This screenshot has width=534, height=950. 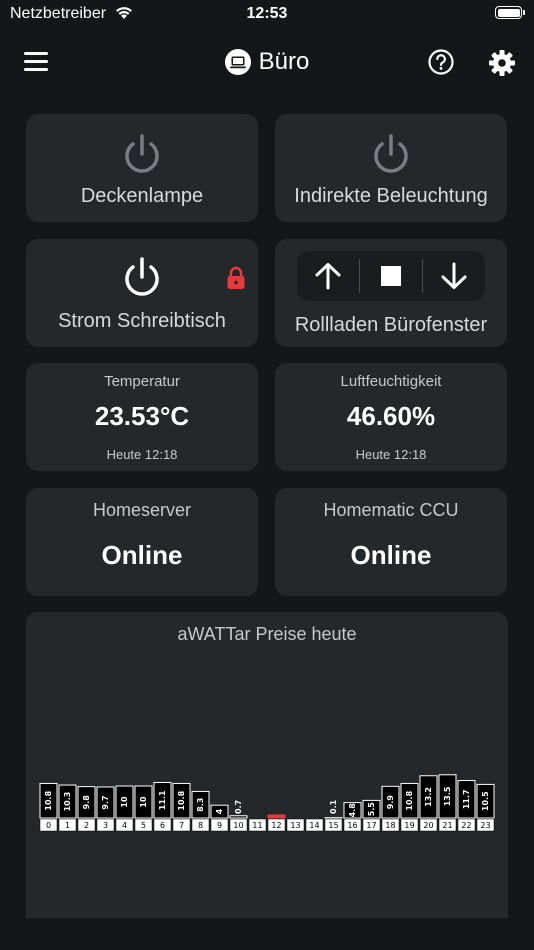 What do you see at coordinates (295, 825) in the screenshot?
I see `hour-label-13: 13` at bounding box center [295, 825].